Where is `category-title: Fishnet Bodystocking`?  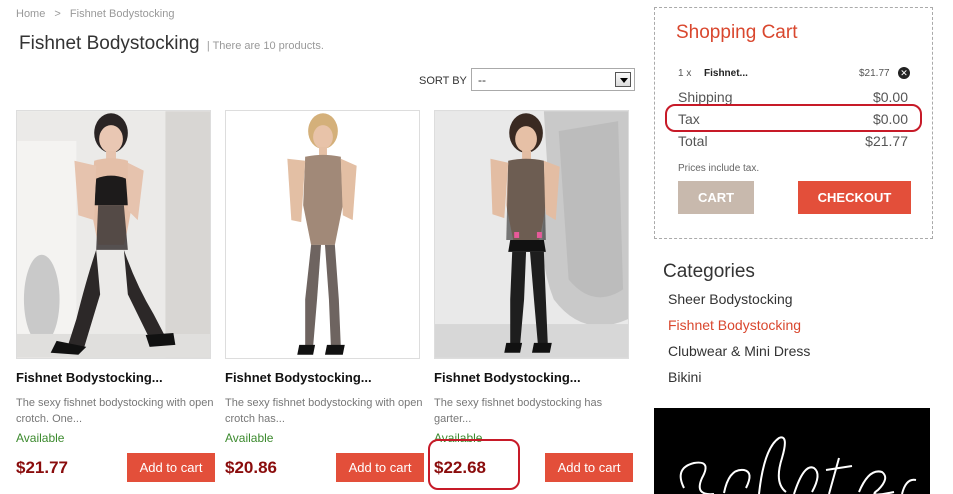
category-title: Fishnet Bodystocking is located at coordinates (109, 43).